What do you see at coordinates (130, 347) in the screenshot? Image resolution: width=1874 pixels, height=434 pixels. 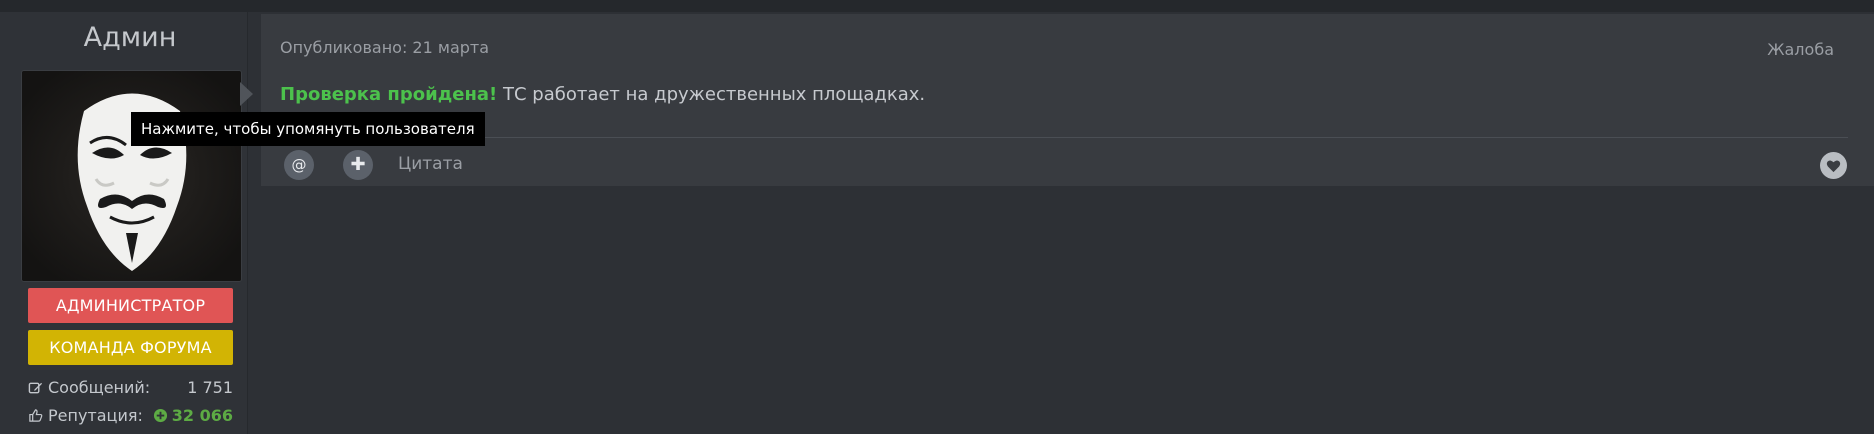 I see `role-badge-forum-team: КОМАНДА ФОРУМА` at bounding box center [130, 347].